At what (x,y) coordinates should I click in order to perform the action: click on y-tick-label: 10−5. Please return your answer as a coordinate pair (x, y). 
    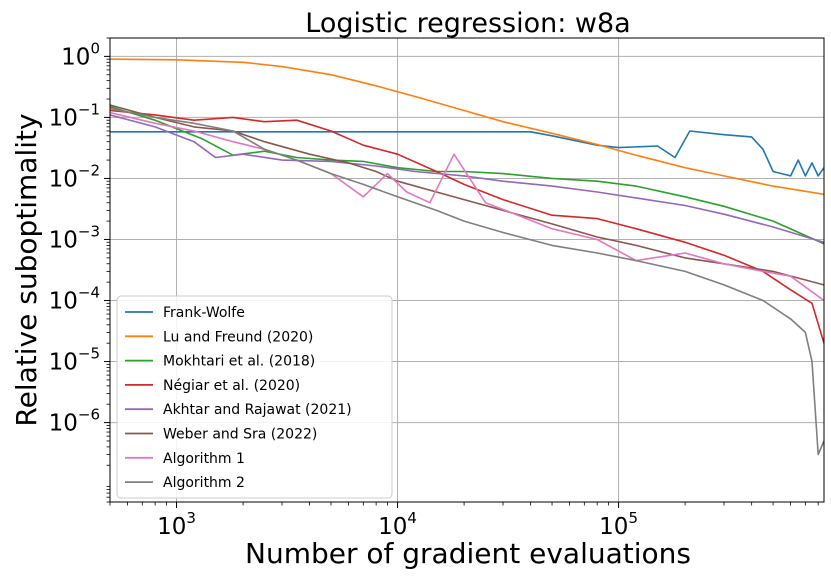
    Looking at the image, I should click on (74, 360).